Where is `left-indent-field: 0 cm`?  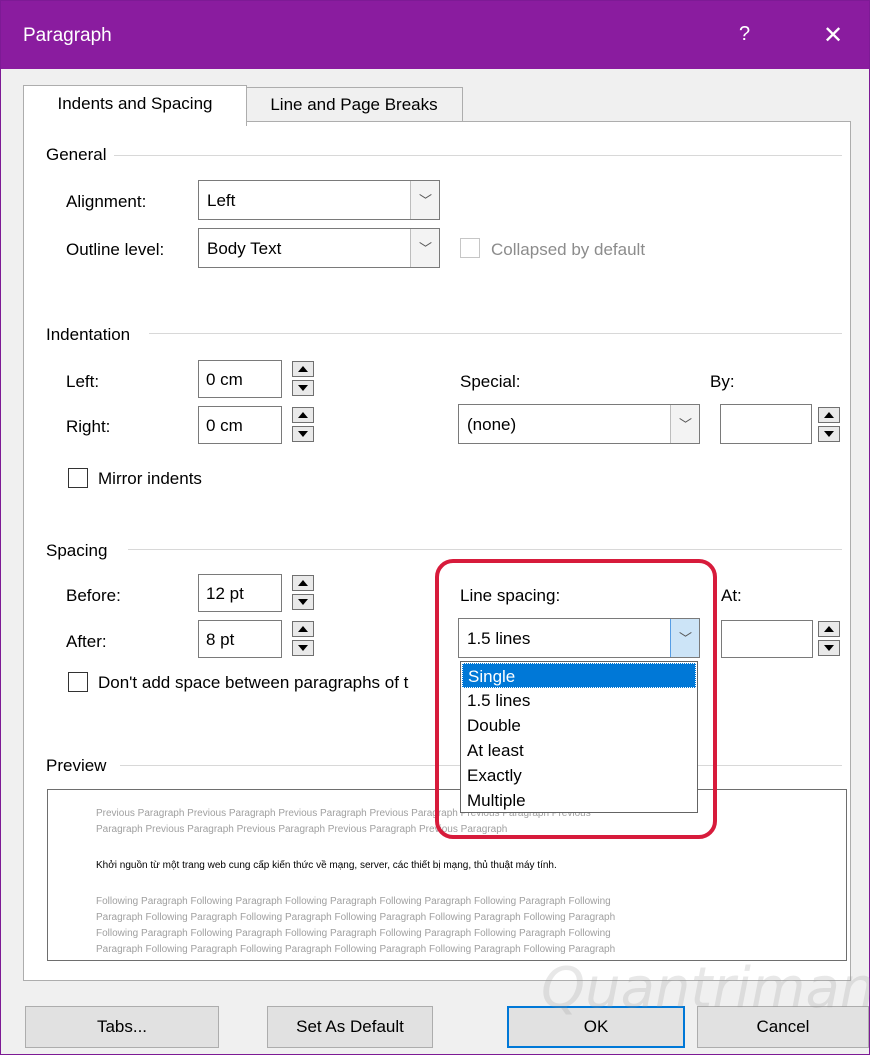 left-indent-field: 0 cm is located at coordinates (240, 379).